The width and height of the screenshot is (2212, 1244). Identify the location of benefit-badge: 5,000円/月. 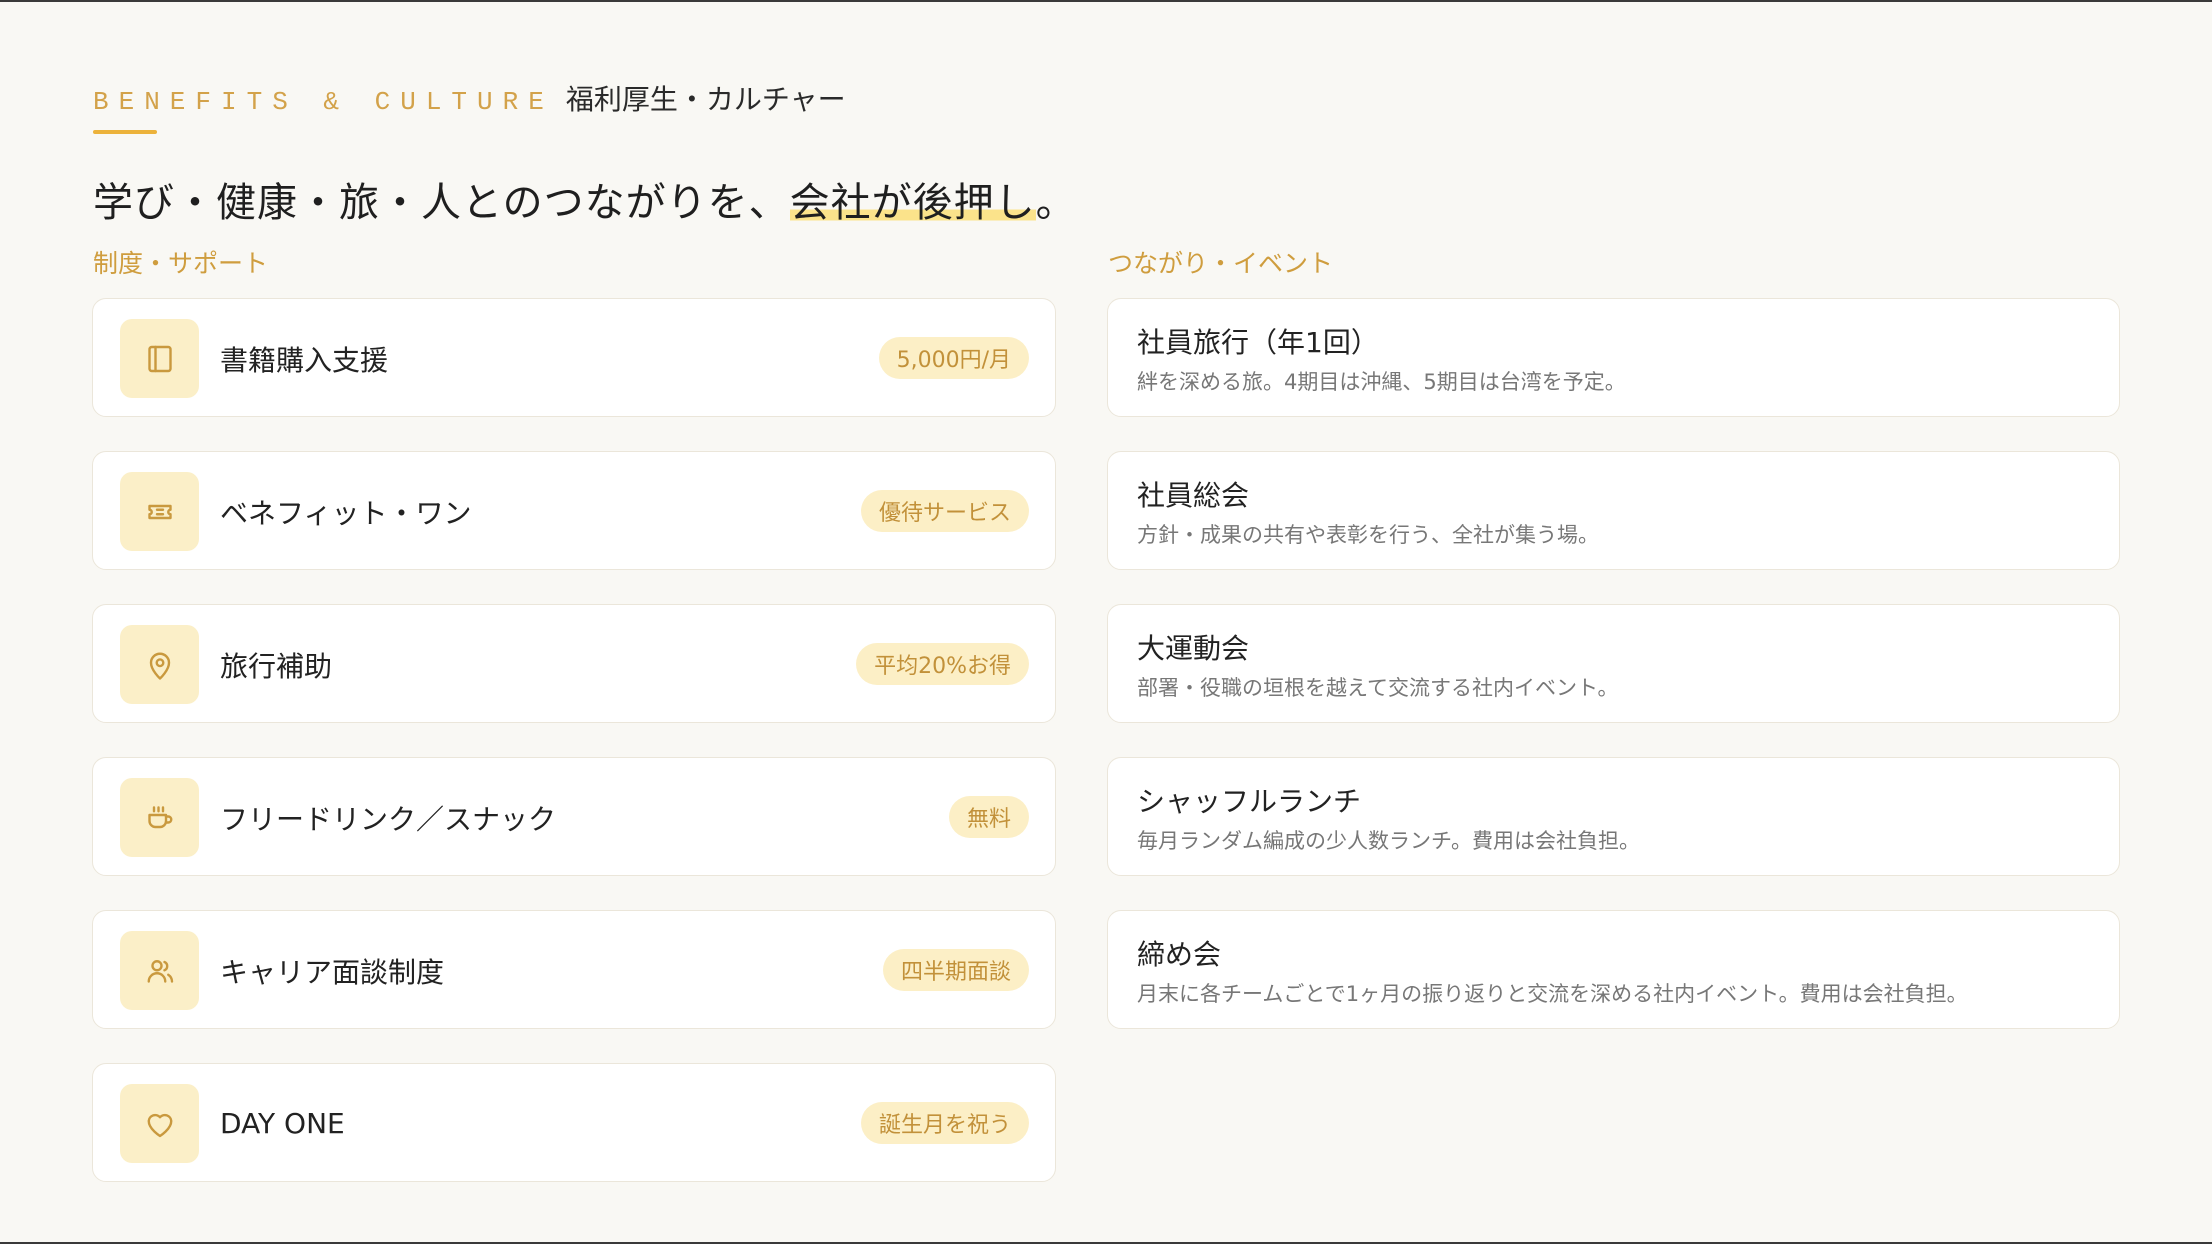
(953, 358).